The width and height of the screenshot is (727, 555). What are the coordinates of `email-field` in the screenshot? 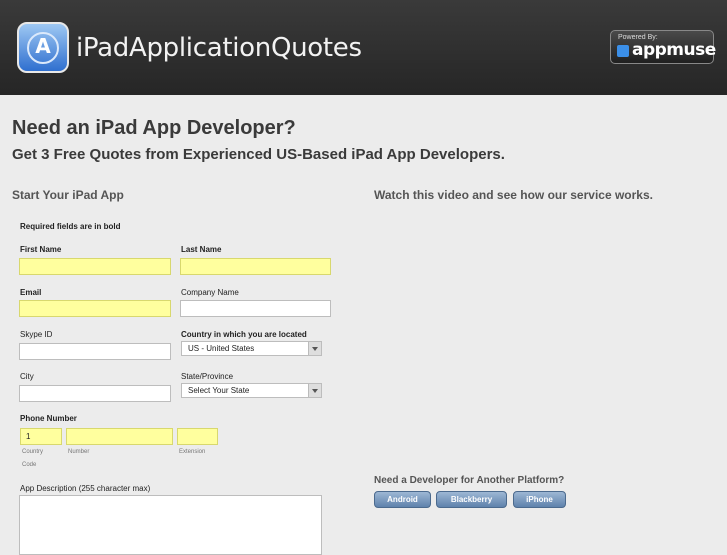 It's located at (95, 308).